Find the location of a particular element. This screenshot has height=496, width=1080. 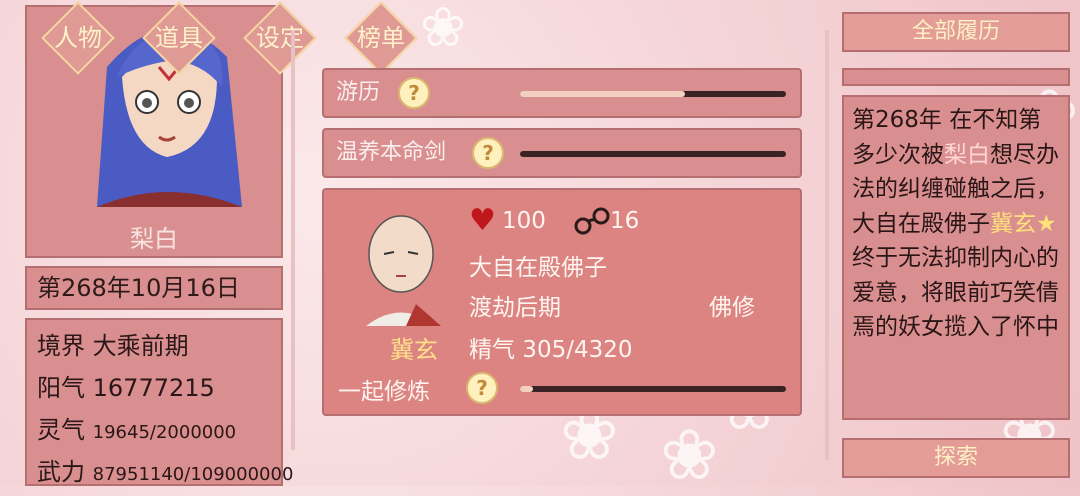

cultivate-progress-fill is located at coordinates (527, 389).